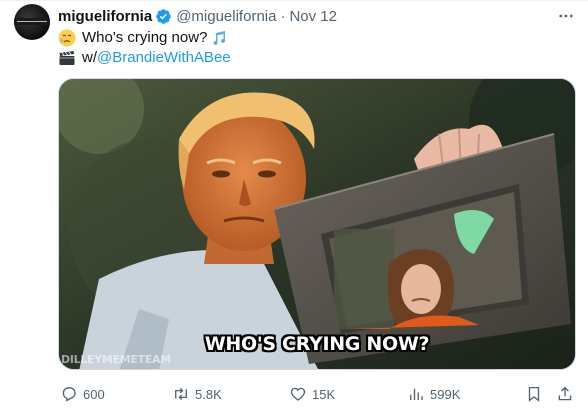 This screenshot has width=588, height=413. I want to click on with-prefix: w/, so click(89, 57).